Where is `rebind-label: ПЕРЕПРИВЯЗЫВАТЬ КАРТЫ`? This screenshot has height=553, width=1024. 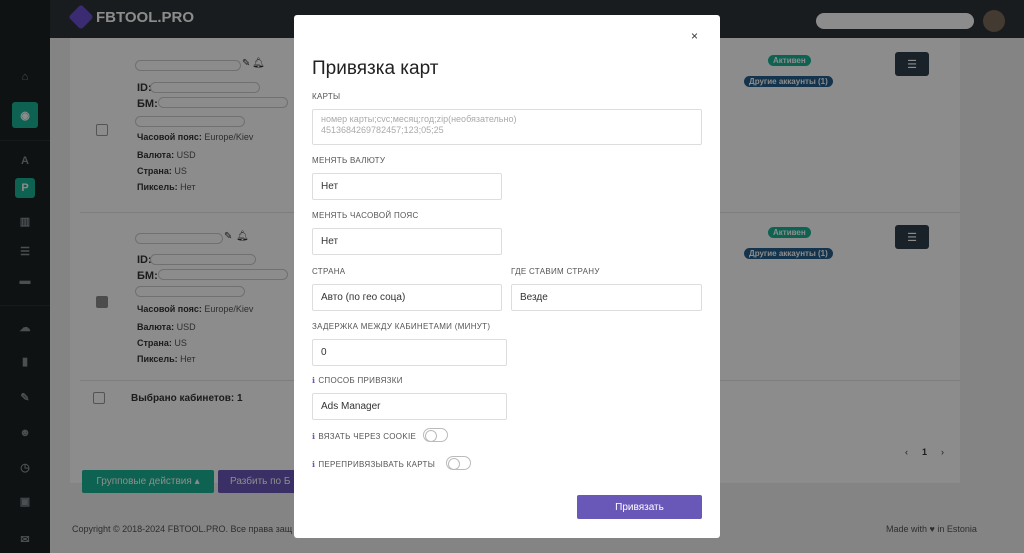
rebind-label: ПЕРЕПРИВЯЗЫВАТЬ КАРТЫ is located at coordinates (377, 464).